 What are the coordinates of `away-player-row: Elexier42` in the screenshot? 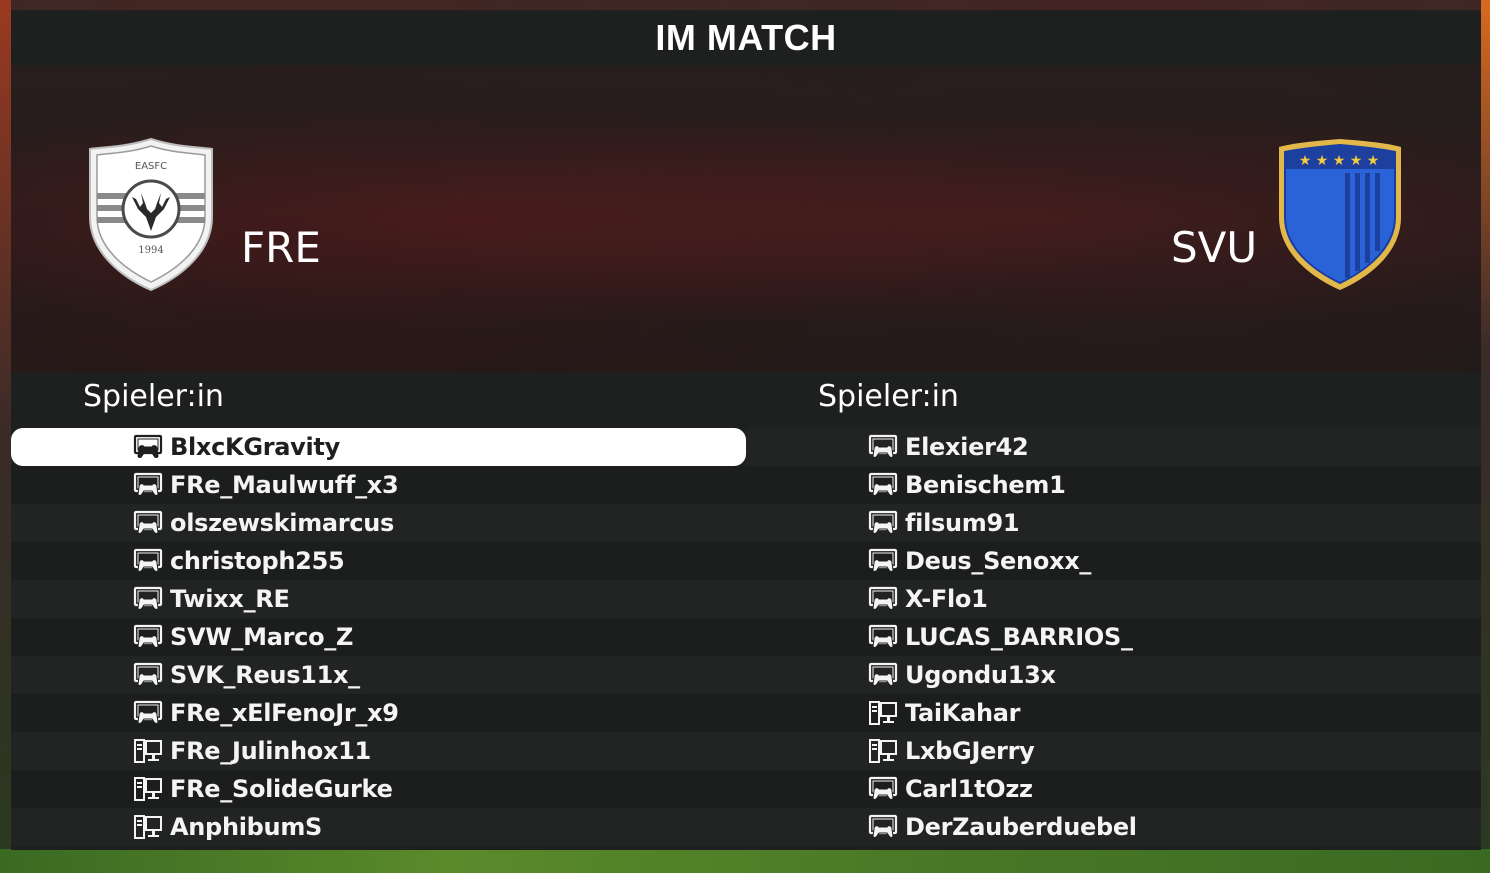 It's located at (1113, 447).